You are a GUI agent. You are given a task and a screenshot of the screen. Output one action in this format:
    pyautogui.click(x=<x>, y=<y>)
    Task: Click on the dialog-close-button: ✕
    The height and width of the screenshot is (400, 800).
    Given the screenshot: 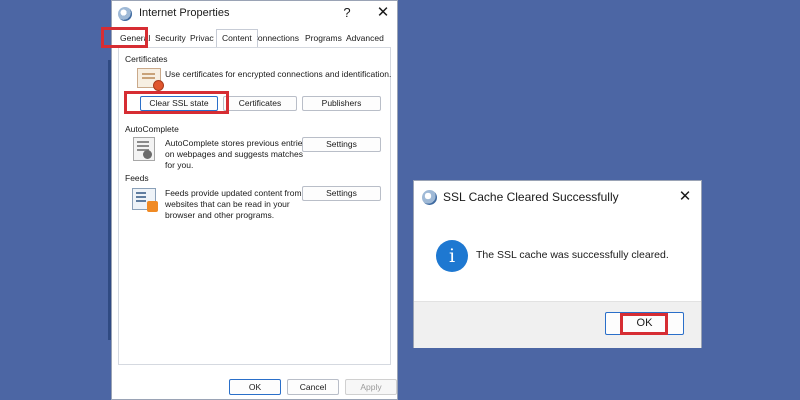 What is the action you would take?
    pyautogui.click(x=685, y=197)
    